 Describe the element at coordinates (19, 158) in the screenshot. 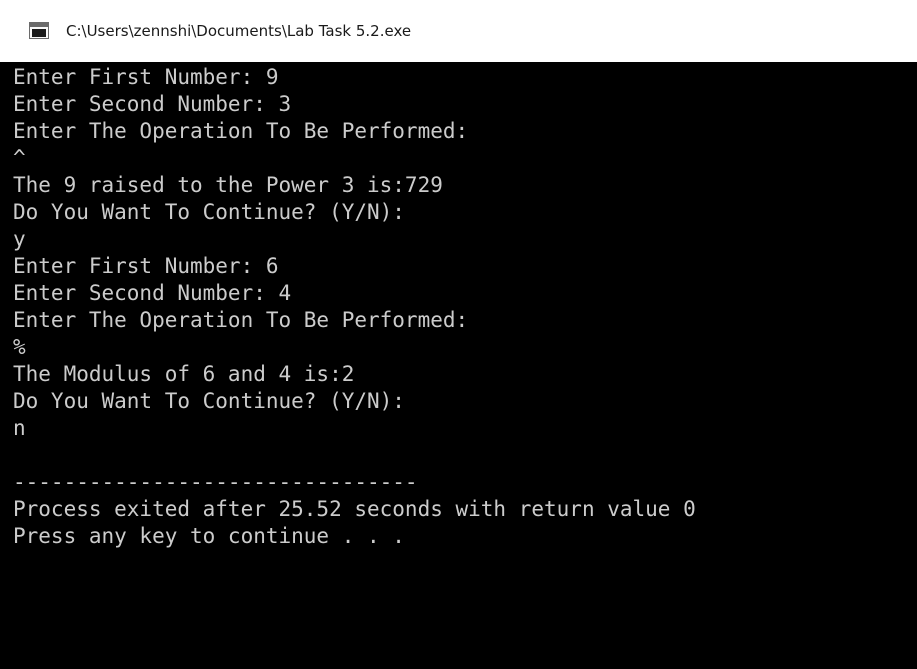

I see `console-line: ^` at that location.